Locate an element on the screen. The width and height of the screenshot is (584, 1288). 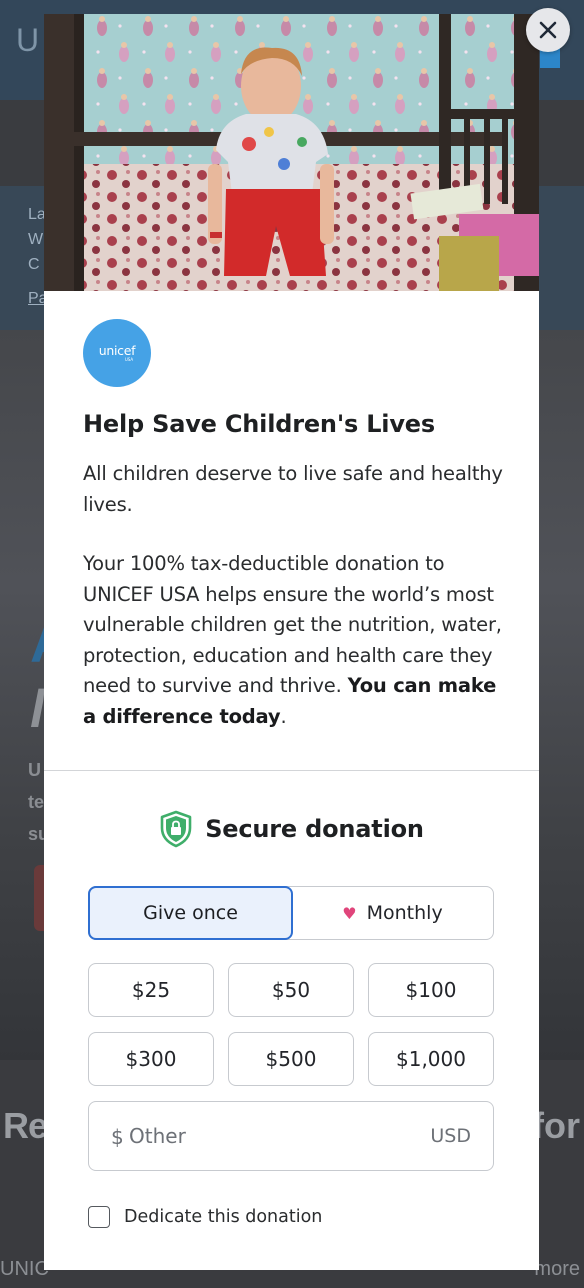
amount-button: $1,000 is located at coordinates (431, 1059).